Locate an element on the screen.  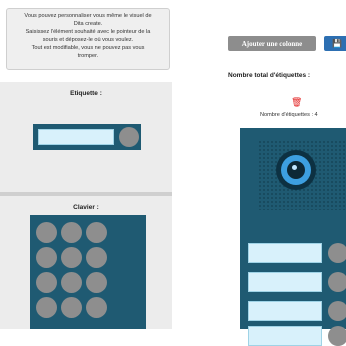
camera-lens is located at coordinates (296, 170).